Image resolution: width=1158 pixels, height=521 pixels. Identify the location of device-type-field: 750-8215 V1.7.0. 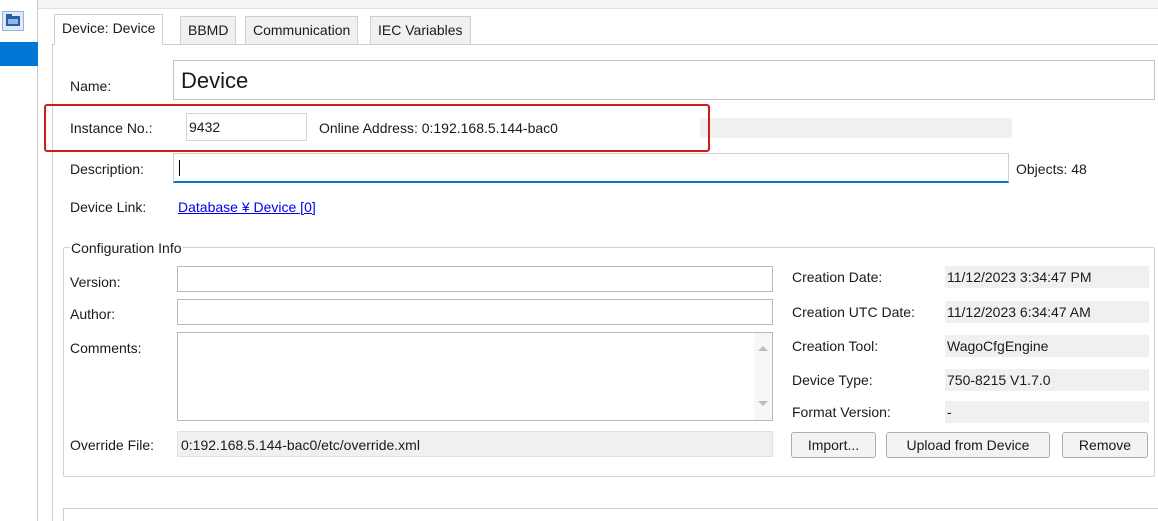
(1047, 380).